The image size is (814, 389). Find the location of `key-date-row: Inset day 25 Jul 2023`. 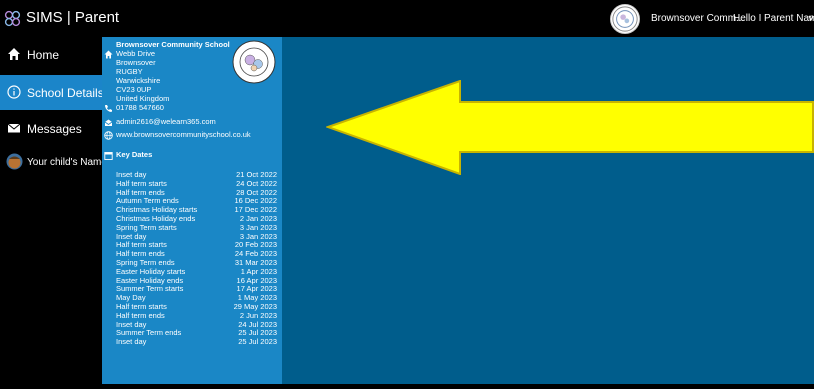

key-date-row: Inset day 25 Jul 2023 is located at coordinates (196, 342).